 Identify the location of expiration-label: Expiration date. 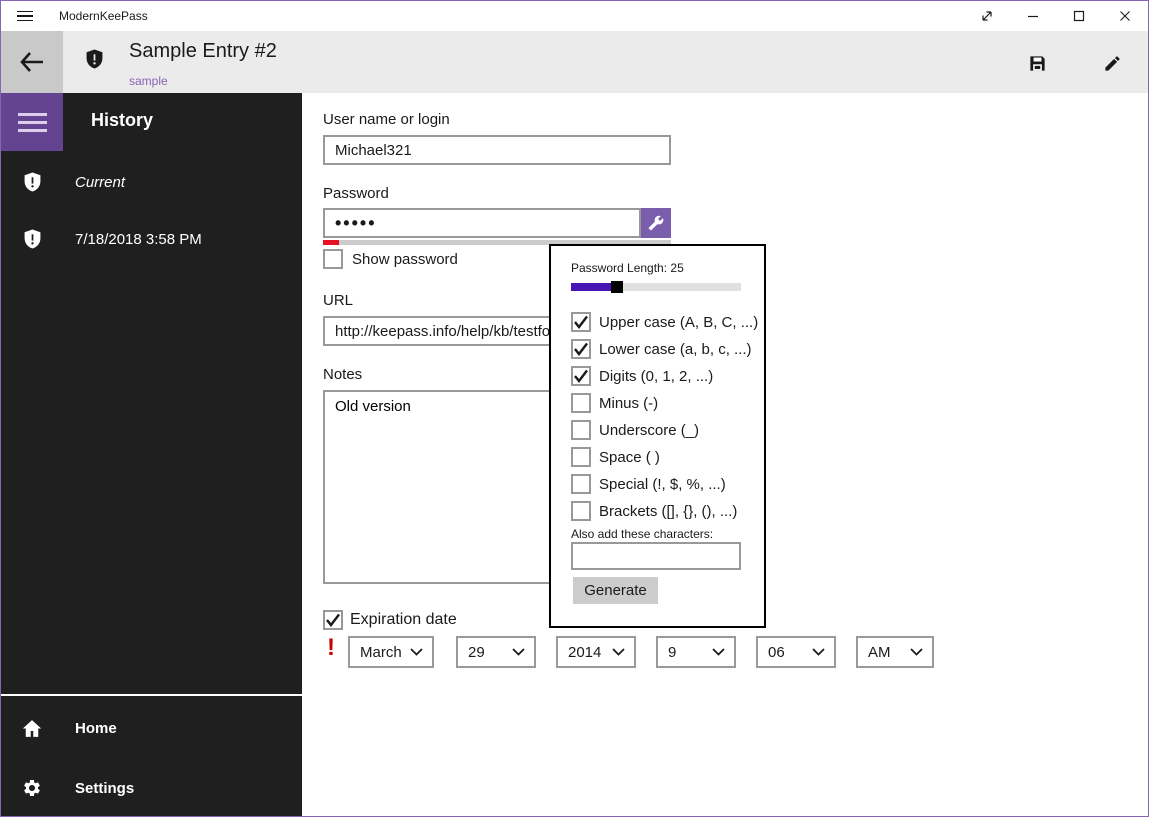
(403, 619).